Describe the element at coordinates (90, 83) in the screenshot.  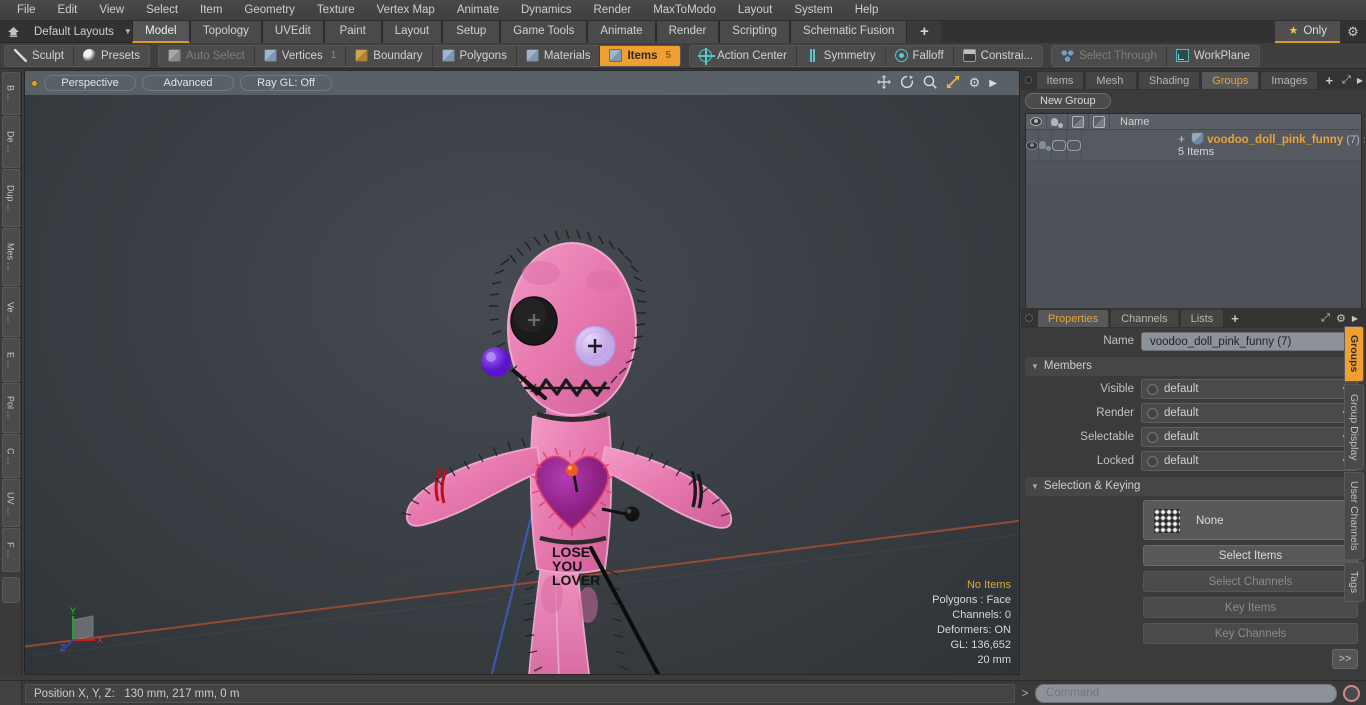
I see `viewport-projection-dropdown: Perspective` at that location.